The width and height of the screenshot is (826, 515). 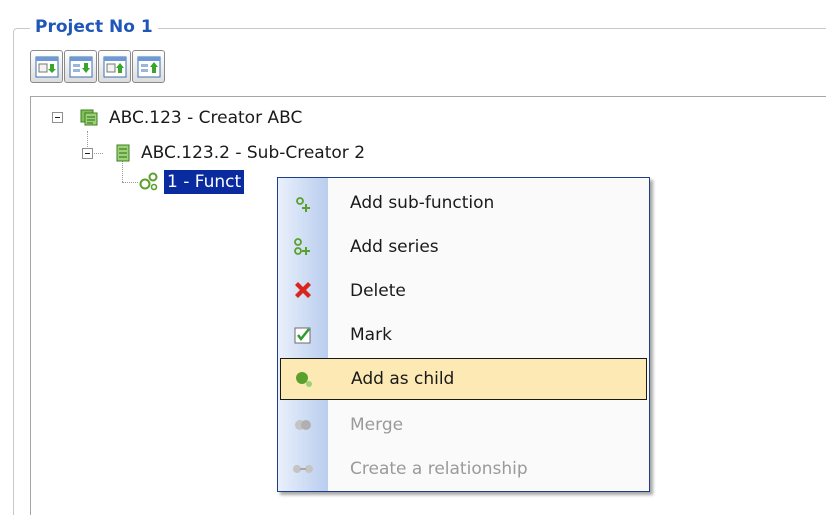 What do you see at coordinates (303, 290) in the screenshot?
I see `delete-x-icon` at bounding box center [303, 290].